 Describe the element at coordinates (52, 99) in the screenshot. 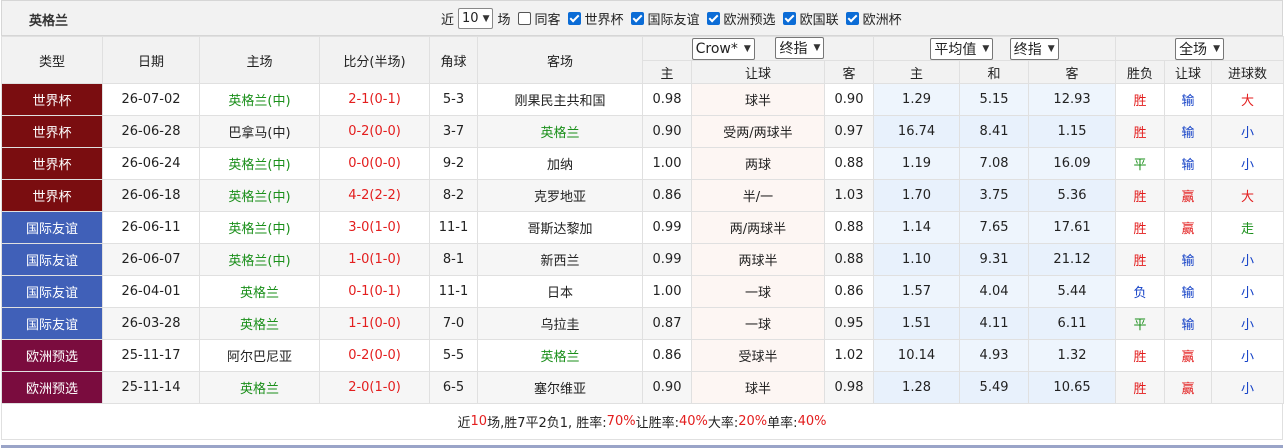

I see `match-type-cell: 世界杯` at that location.